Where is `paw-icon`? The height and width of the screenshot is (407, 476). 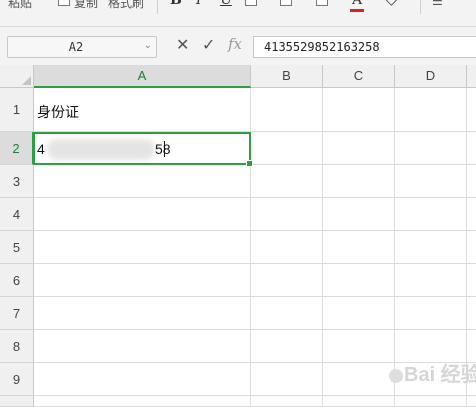
paw-icon is located at coordinates (396, 375).